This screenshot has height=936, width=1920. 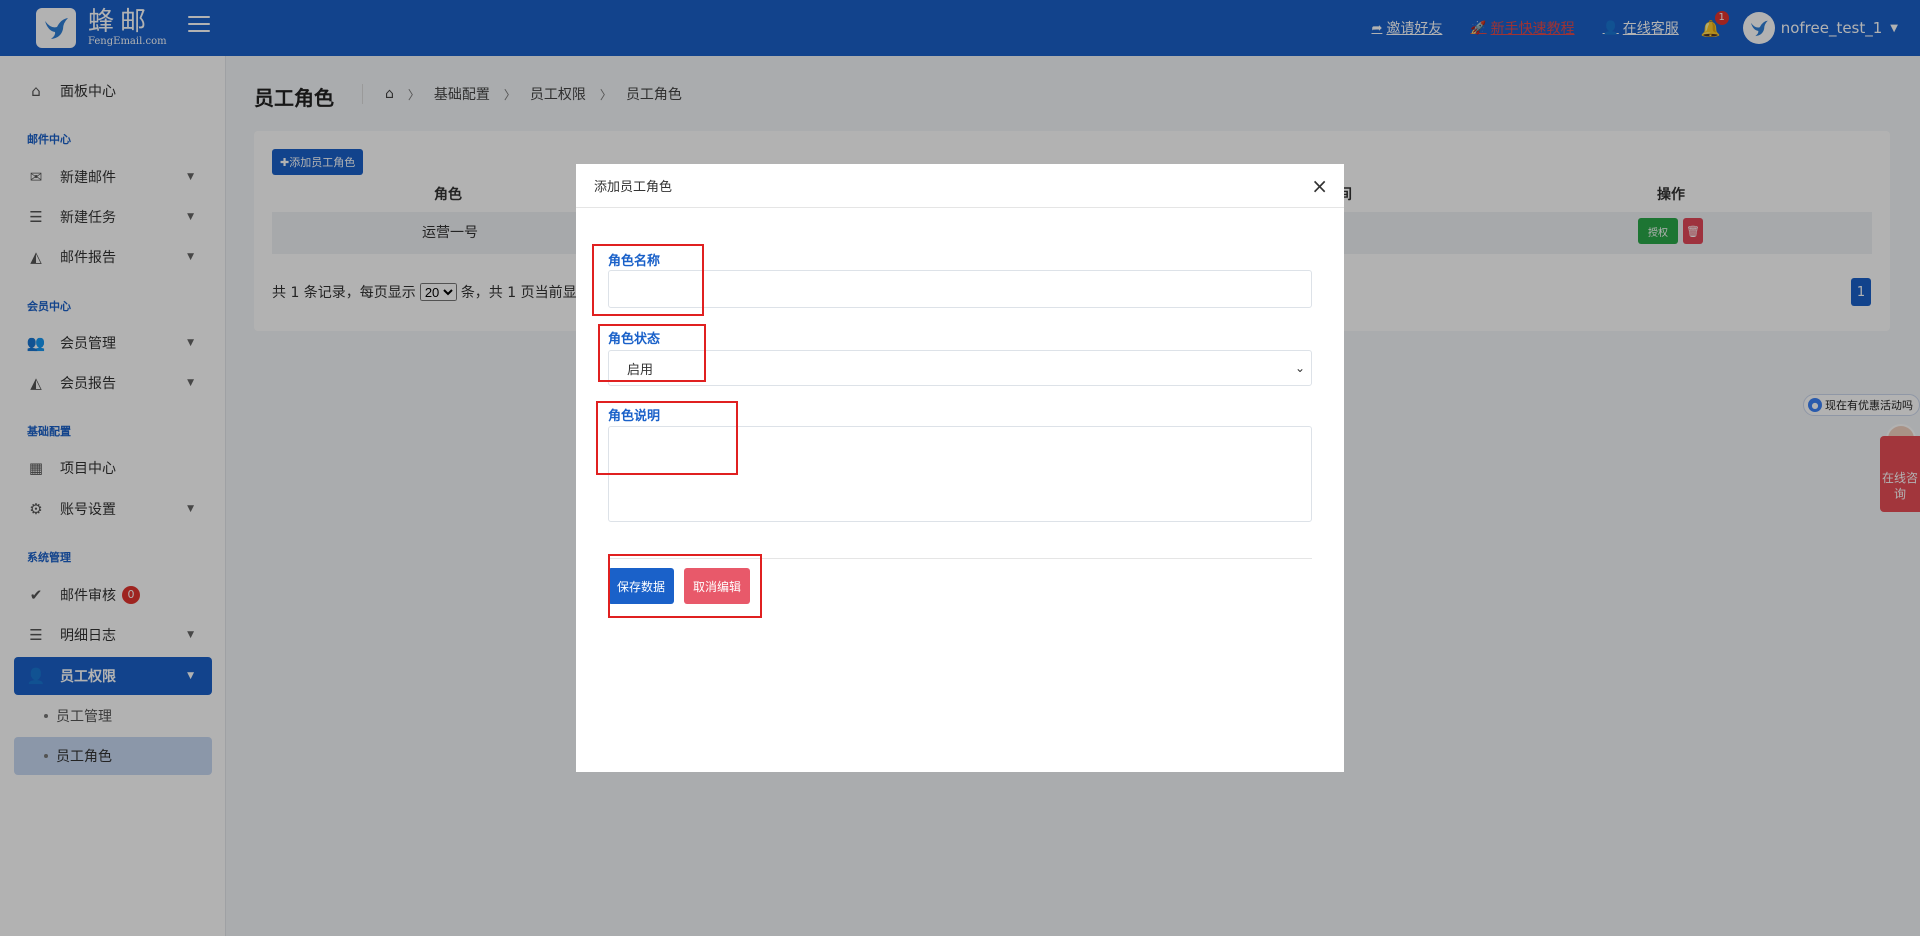 What do you see at coordinates (960, 368) in the screenshot?
I see `role-status-select: 启用 ⌄` at bounding box center [960, 368].